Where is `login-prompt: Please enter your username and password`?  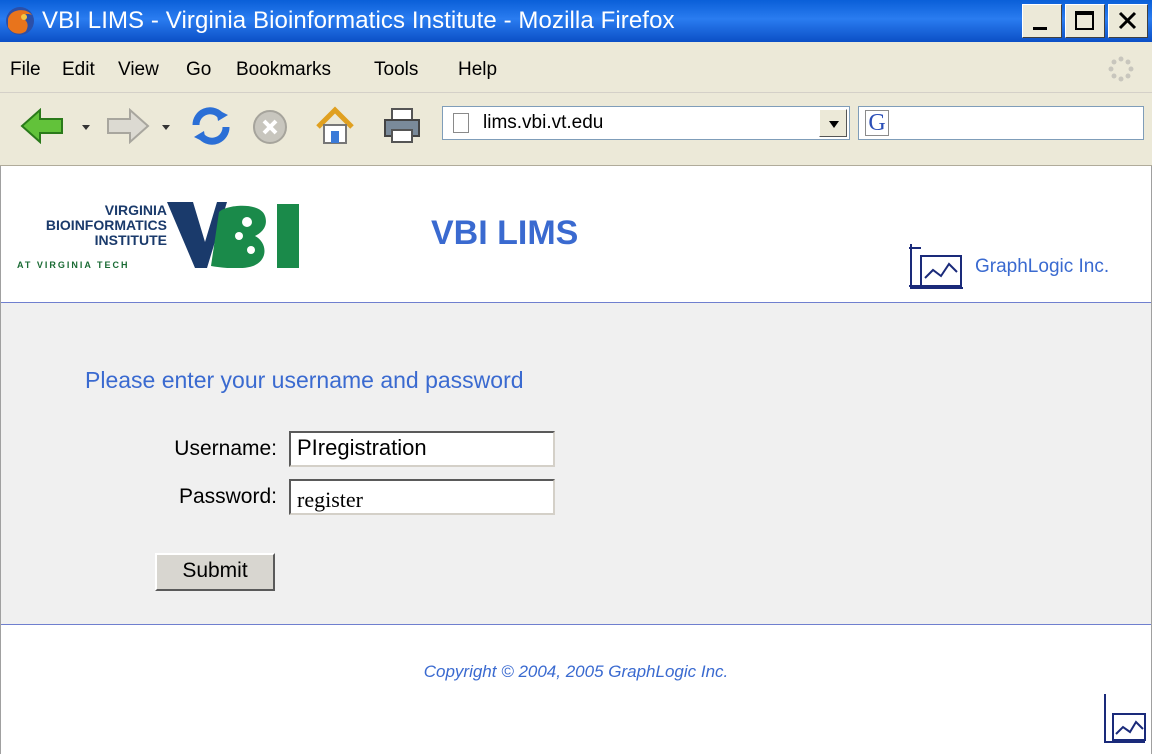 login-prompt: Please enter your username and password is located at coordinates (304, 380).